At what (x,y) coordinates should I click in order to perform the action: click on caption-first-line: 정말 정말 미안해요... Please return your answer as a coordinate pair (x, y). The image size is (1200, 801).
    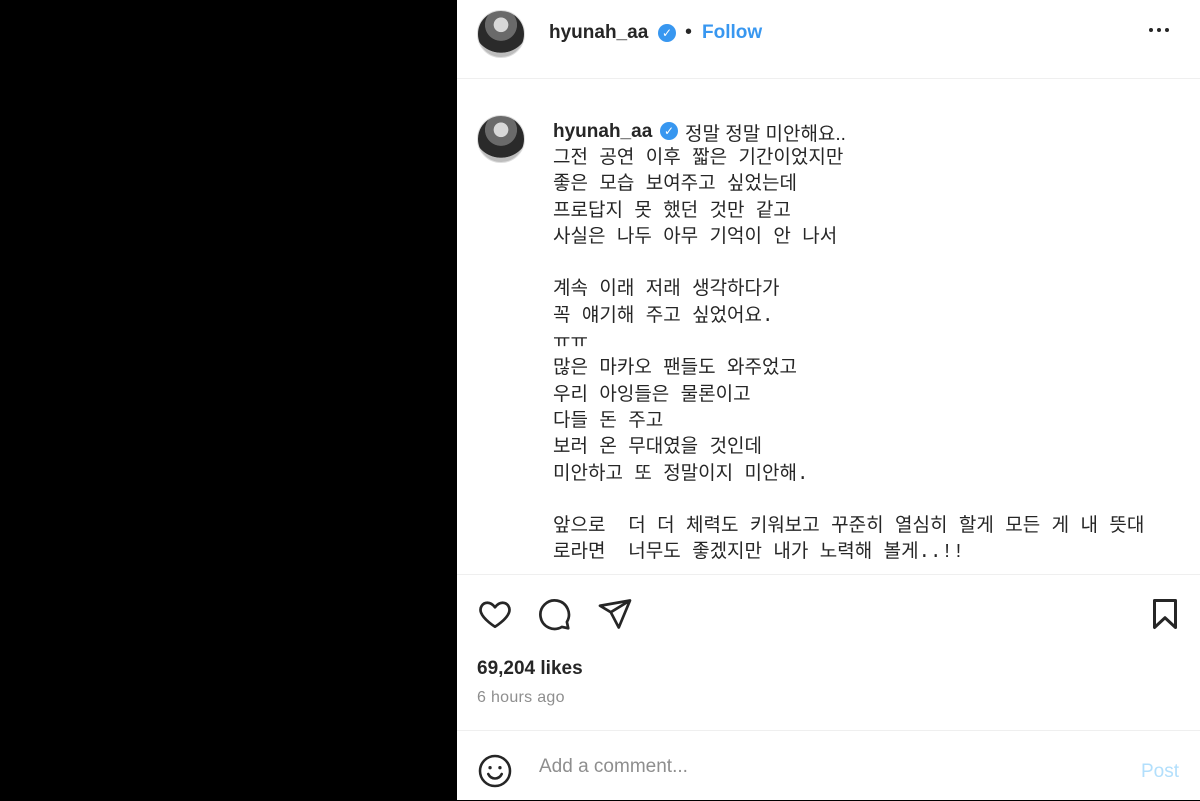
    Looking at the image, I should click on (765, 134).